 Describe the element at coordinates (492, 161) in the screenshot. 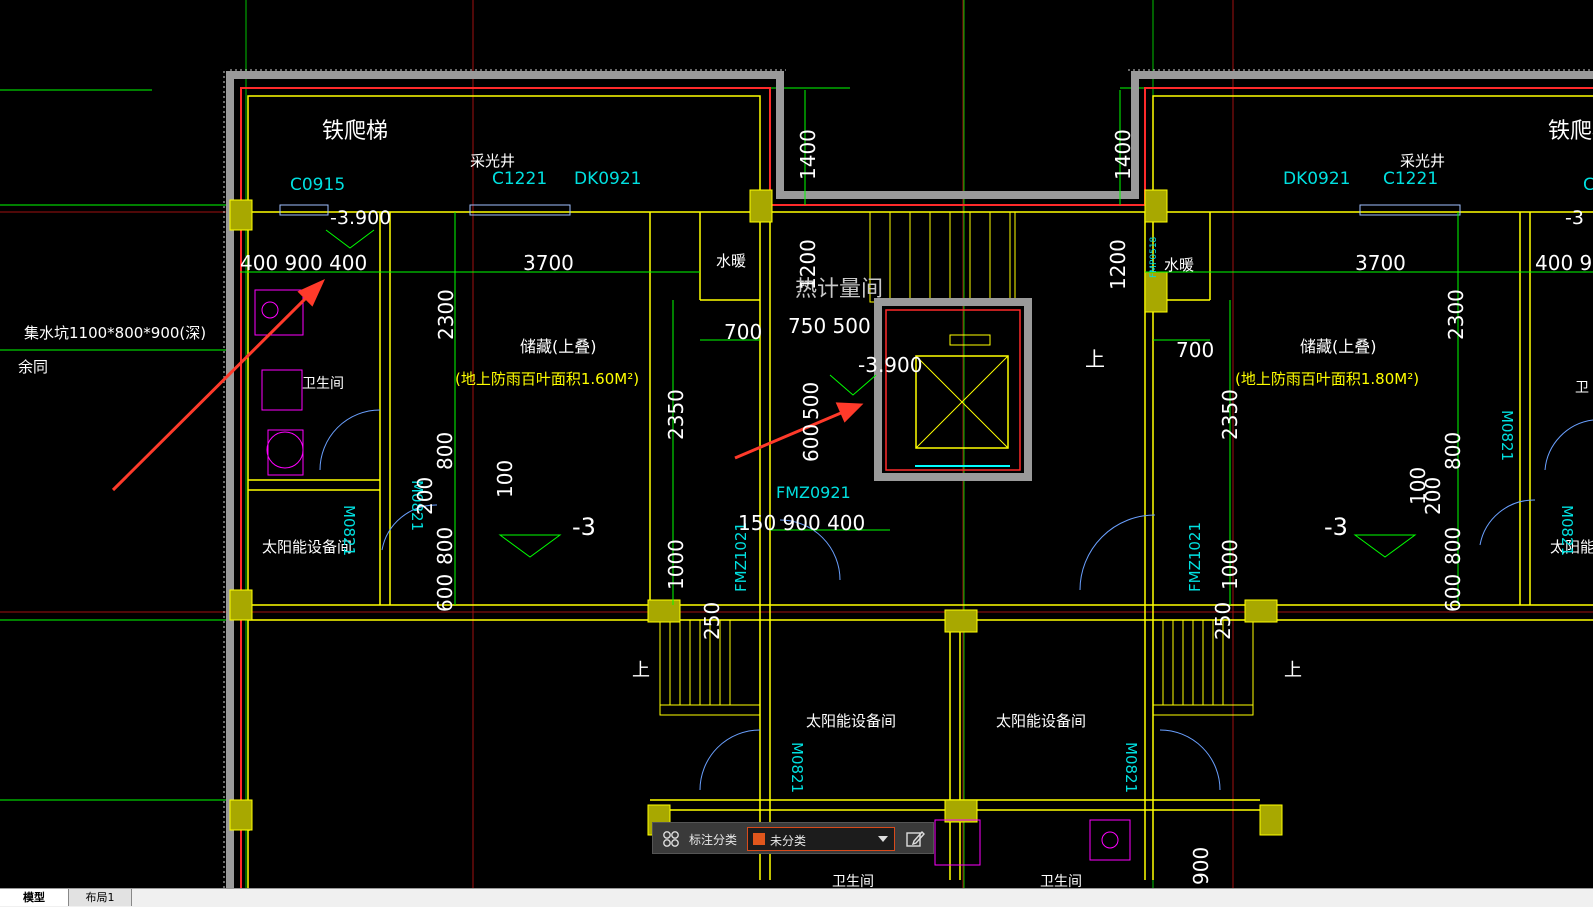

I see `label-lightwell-left: 采光井` at that location.